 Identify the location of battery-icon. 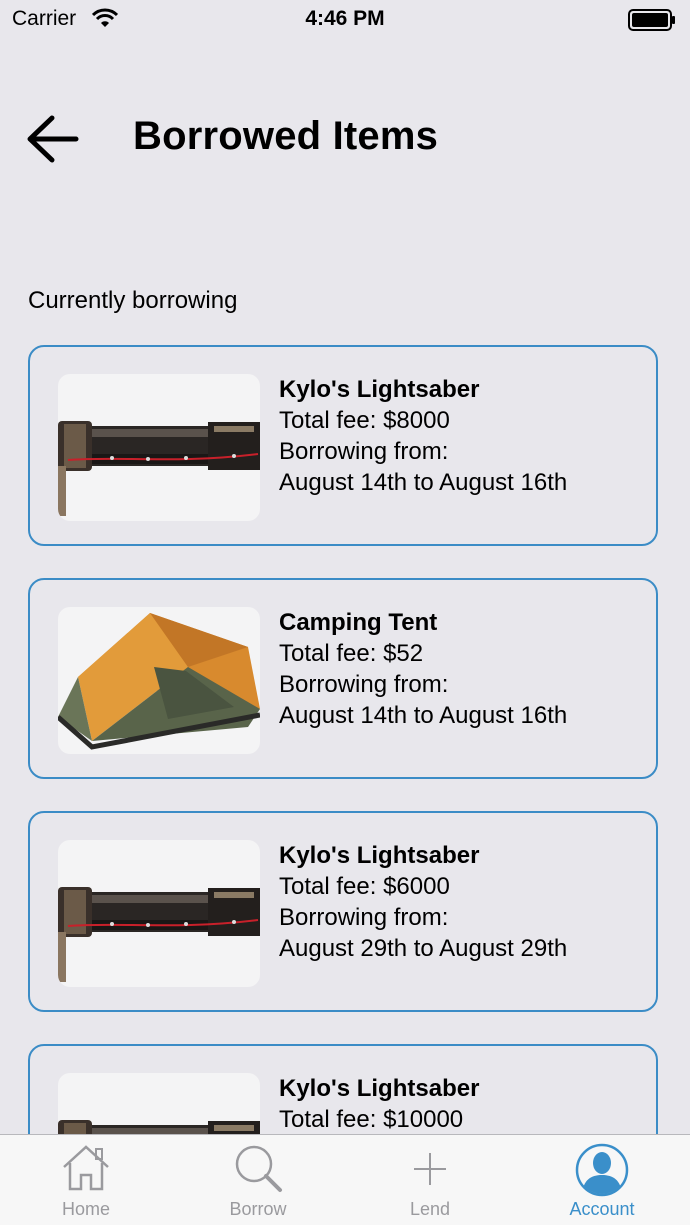
(652, 22).